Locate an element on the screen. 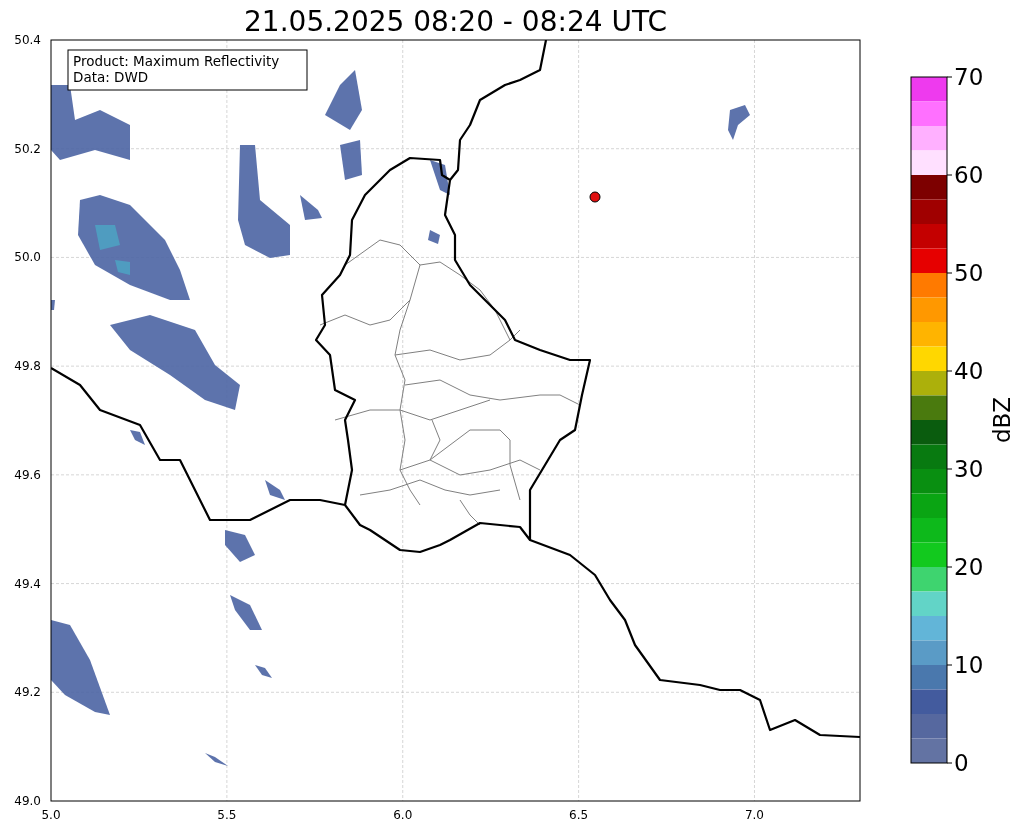 The width and height of the screenshot is (1023, 834). axis-tick-label: 50.4 is located at coordinates (27, 40).